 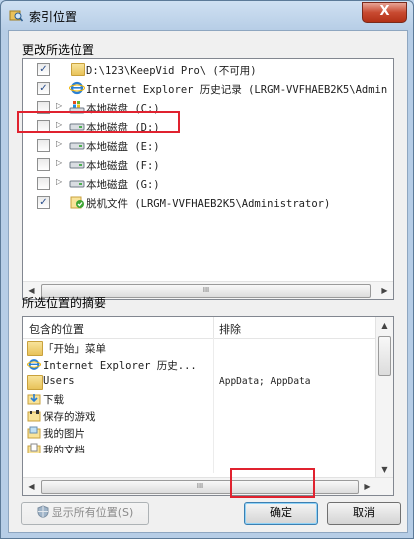 I want to click on excluded-value: AppData; AppData, so click(x=265, y=381).